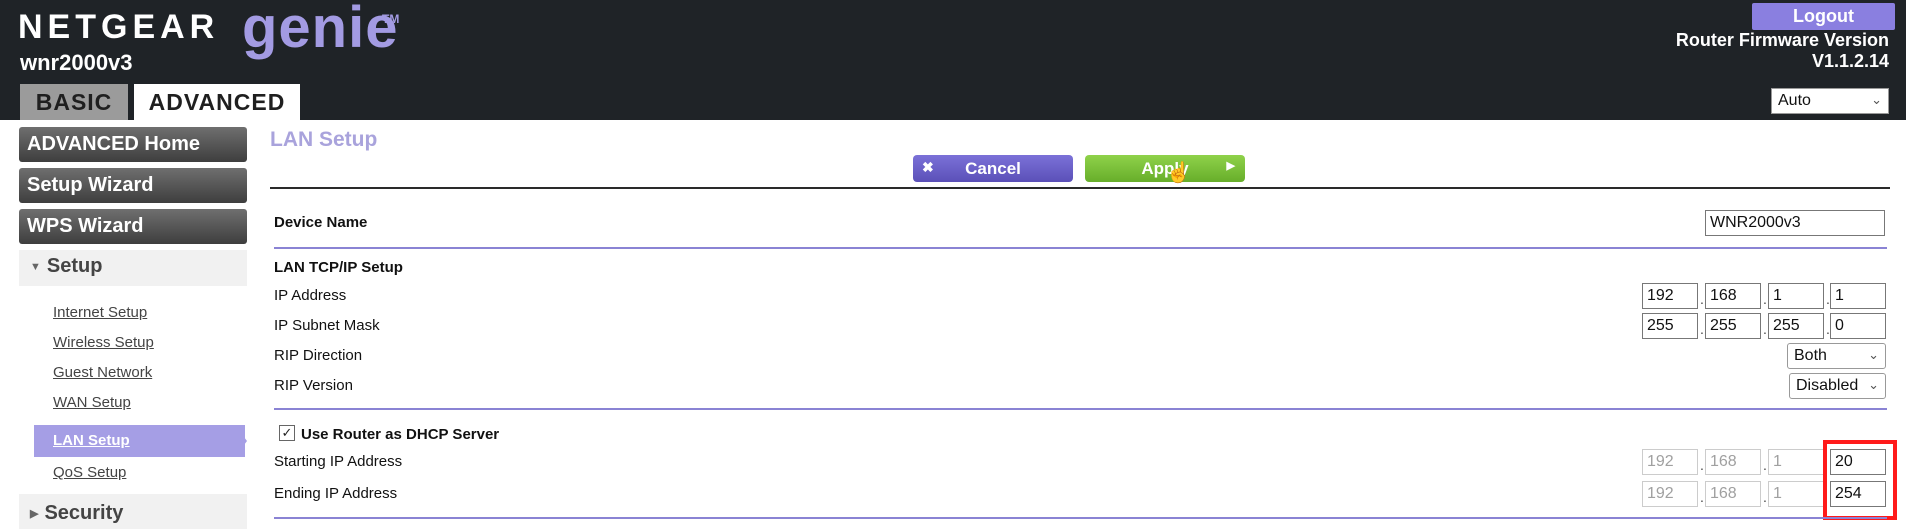  Describe the element at coordinates (928, 167) in the screenshot. I see `close-icon: ✖` at that location.